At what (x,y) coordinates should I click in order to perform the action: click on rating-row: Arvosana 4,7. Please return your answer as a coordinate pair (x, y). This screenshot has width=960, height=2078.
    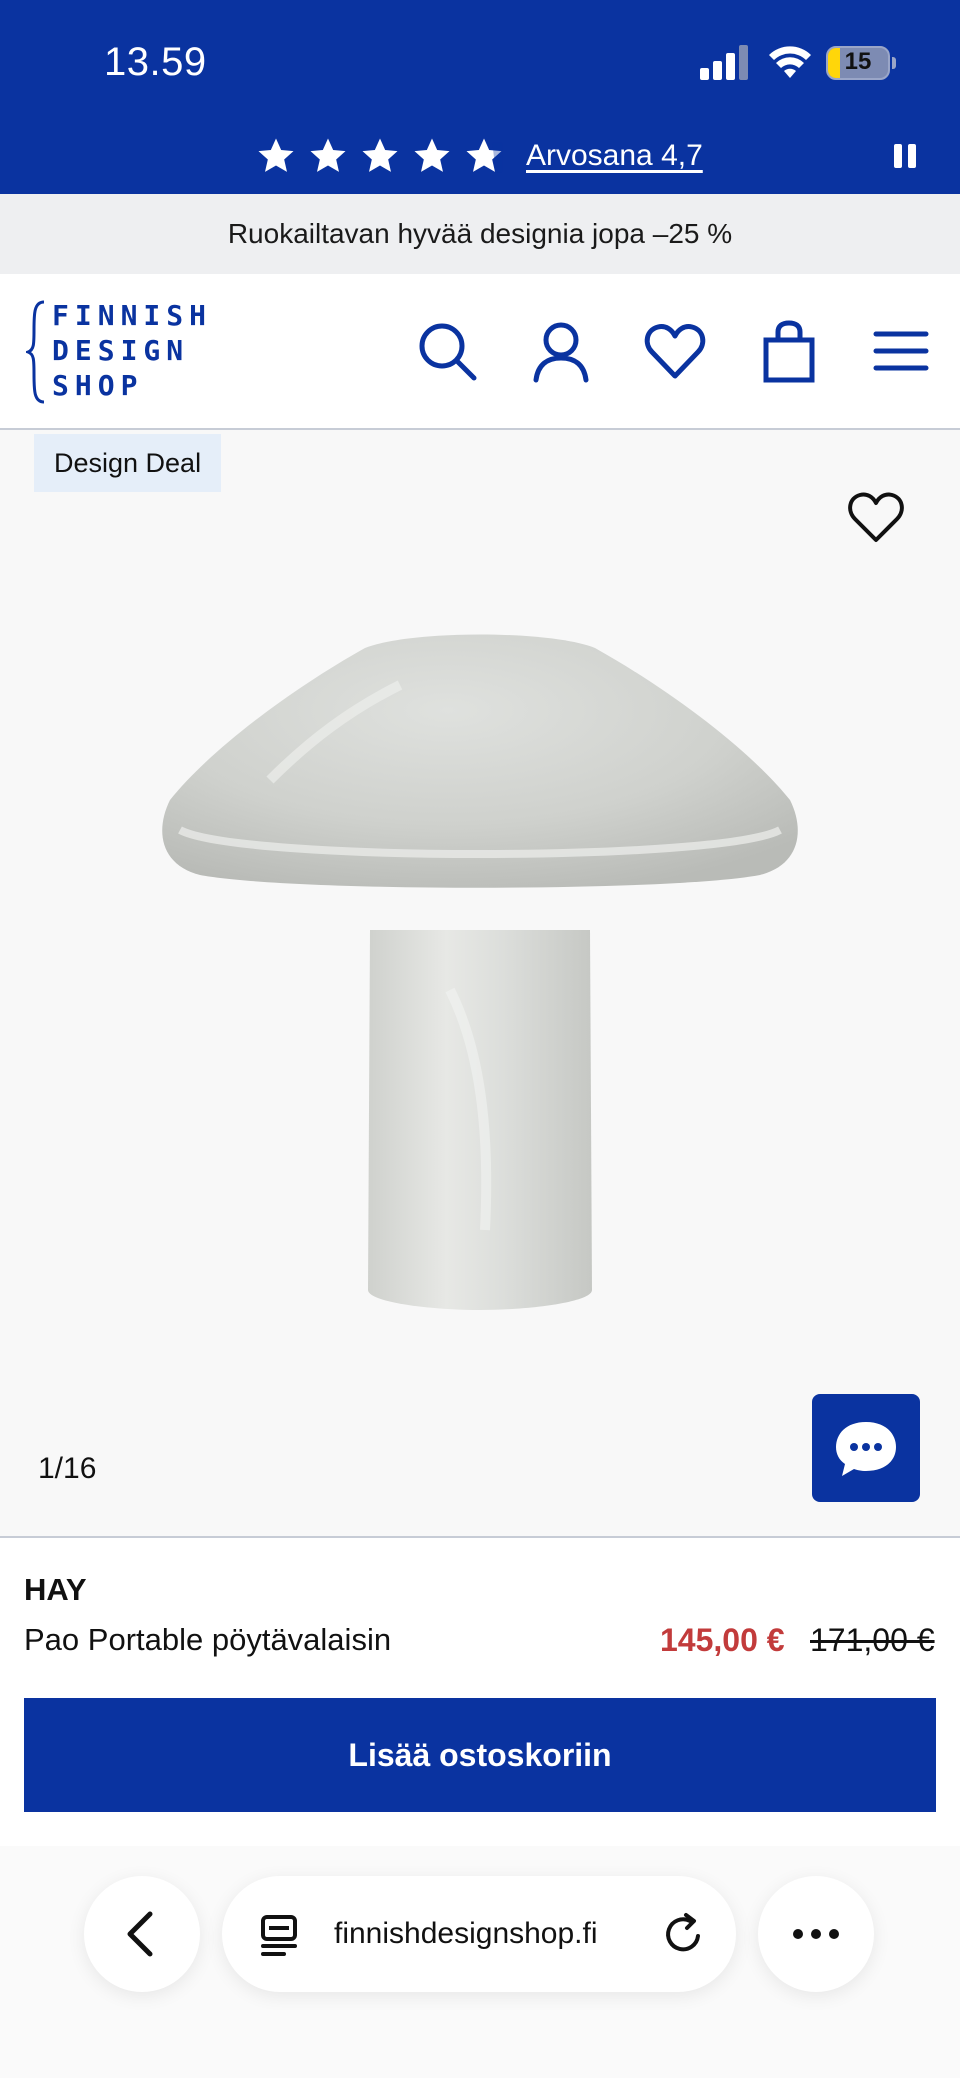
    Looking at the image, I should click on (479, 156).